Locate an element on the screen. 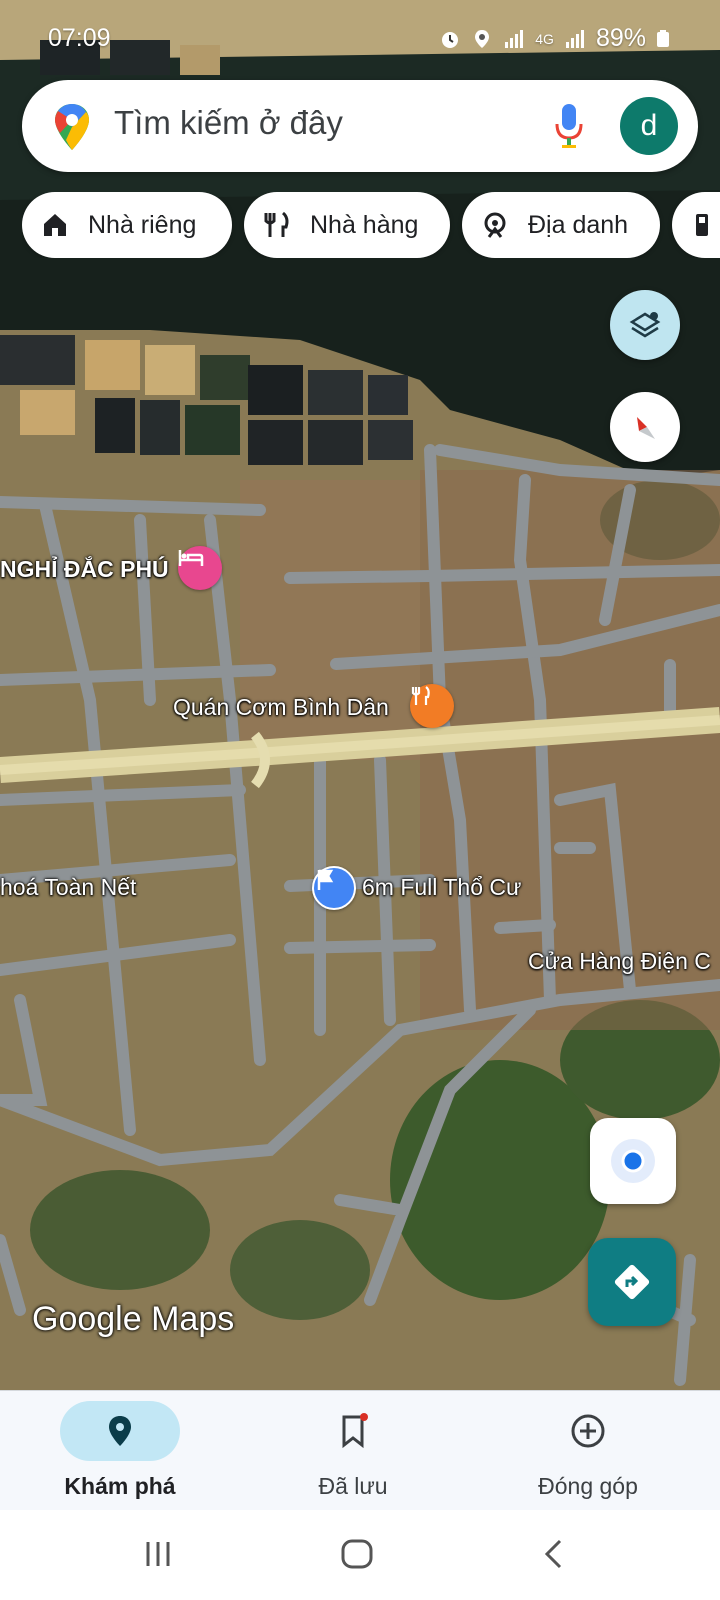  nav-saved-label: Đã lưu is located at coordinates (353, 1486).